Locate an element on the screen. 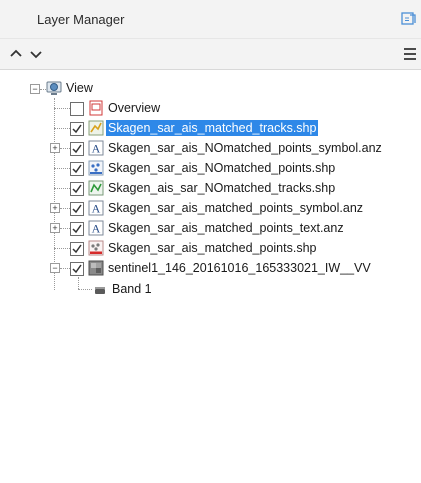 The width and height of the screenshot is (421, 483). dock-pin-icon is located at coordinates (409, 19).